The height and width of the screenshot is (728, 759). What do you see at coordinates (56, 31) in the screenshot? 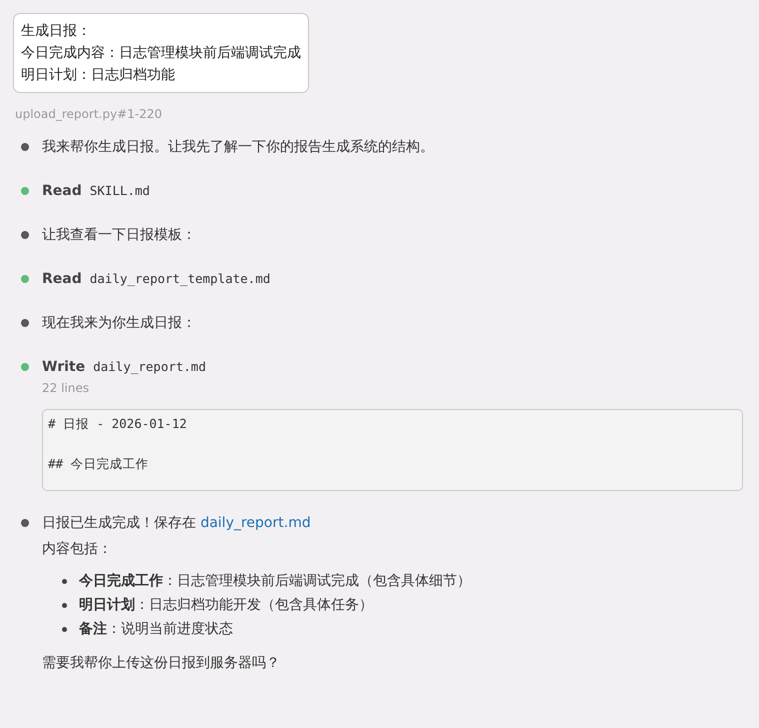
I see `message-line: 生成日报：` at bounding box center [56, 31].